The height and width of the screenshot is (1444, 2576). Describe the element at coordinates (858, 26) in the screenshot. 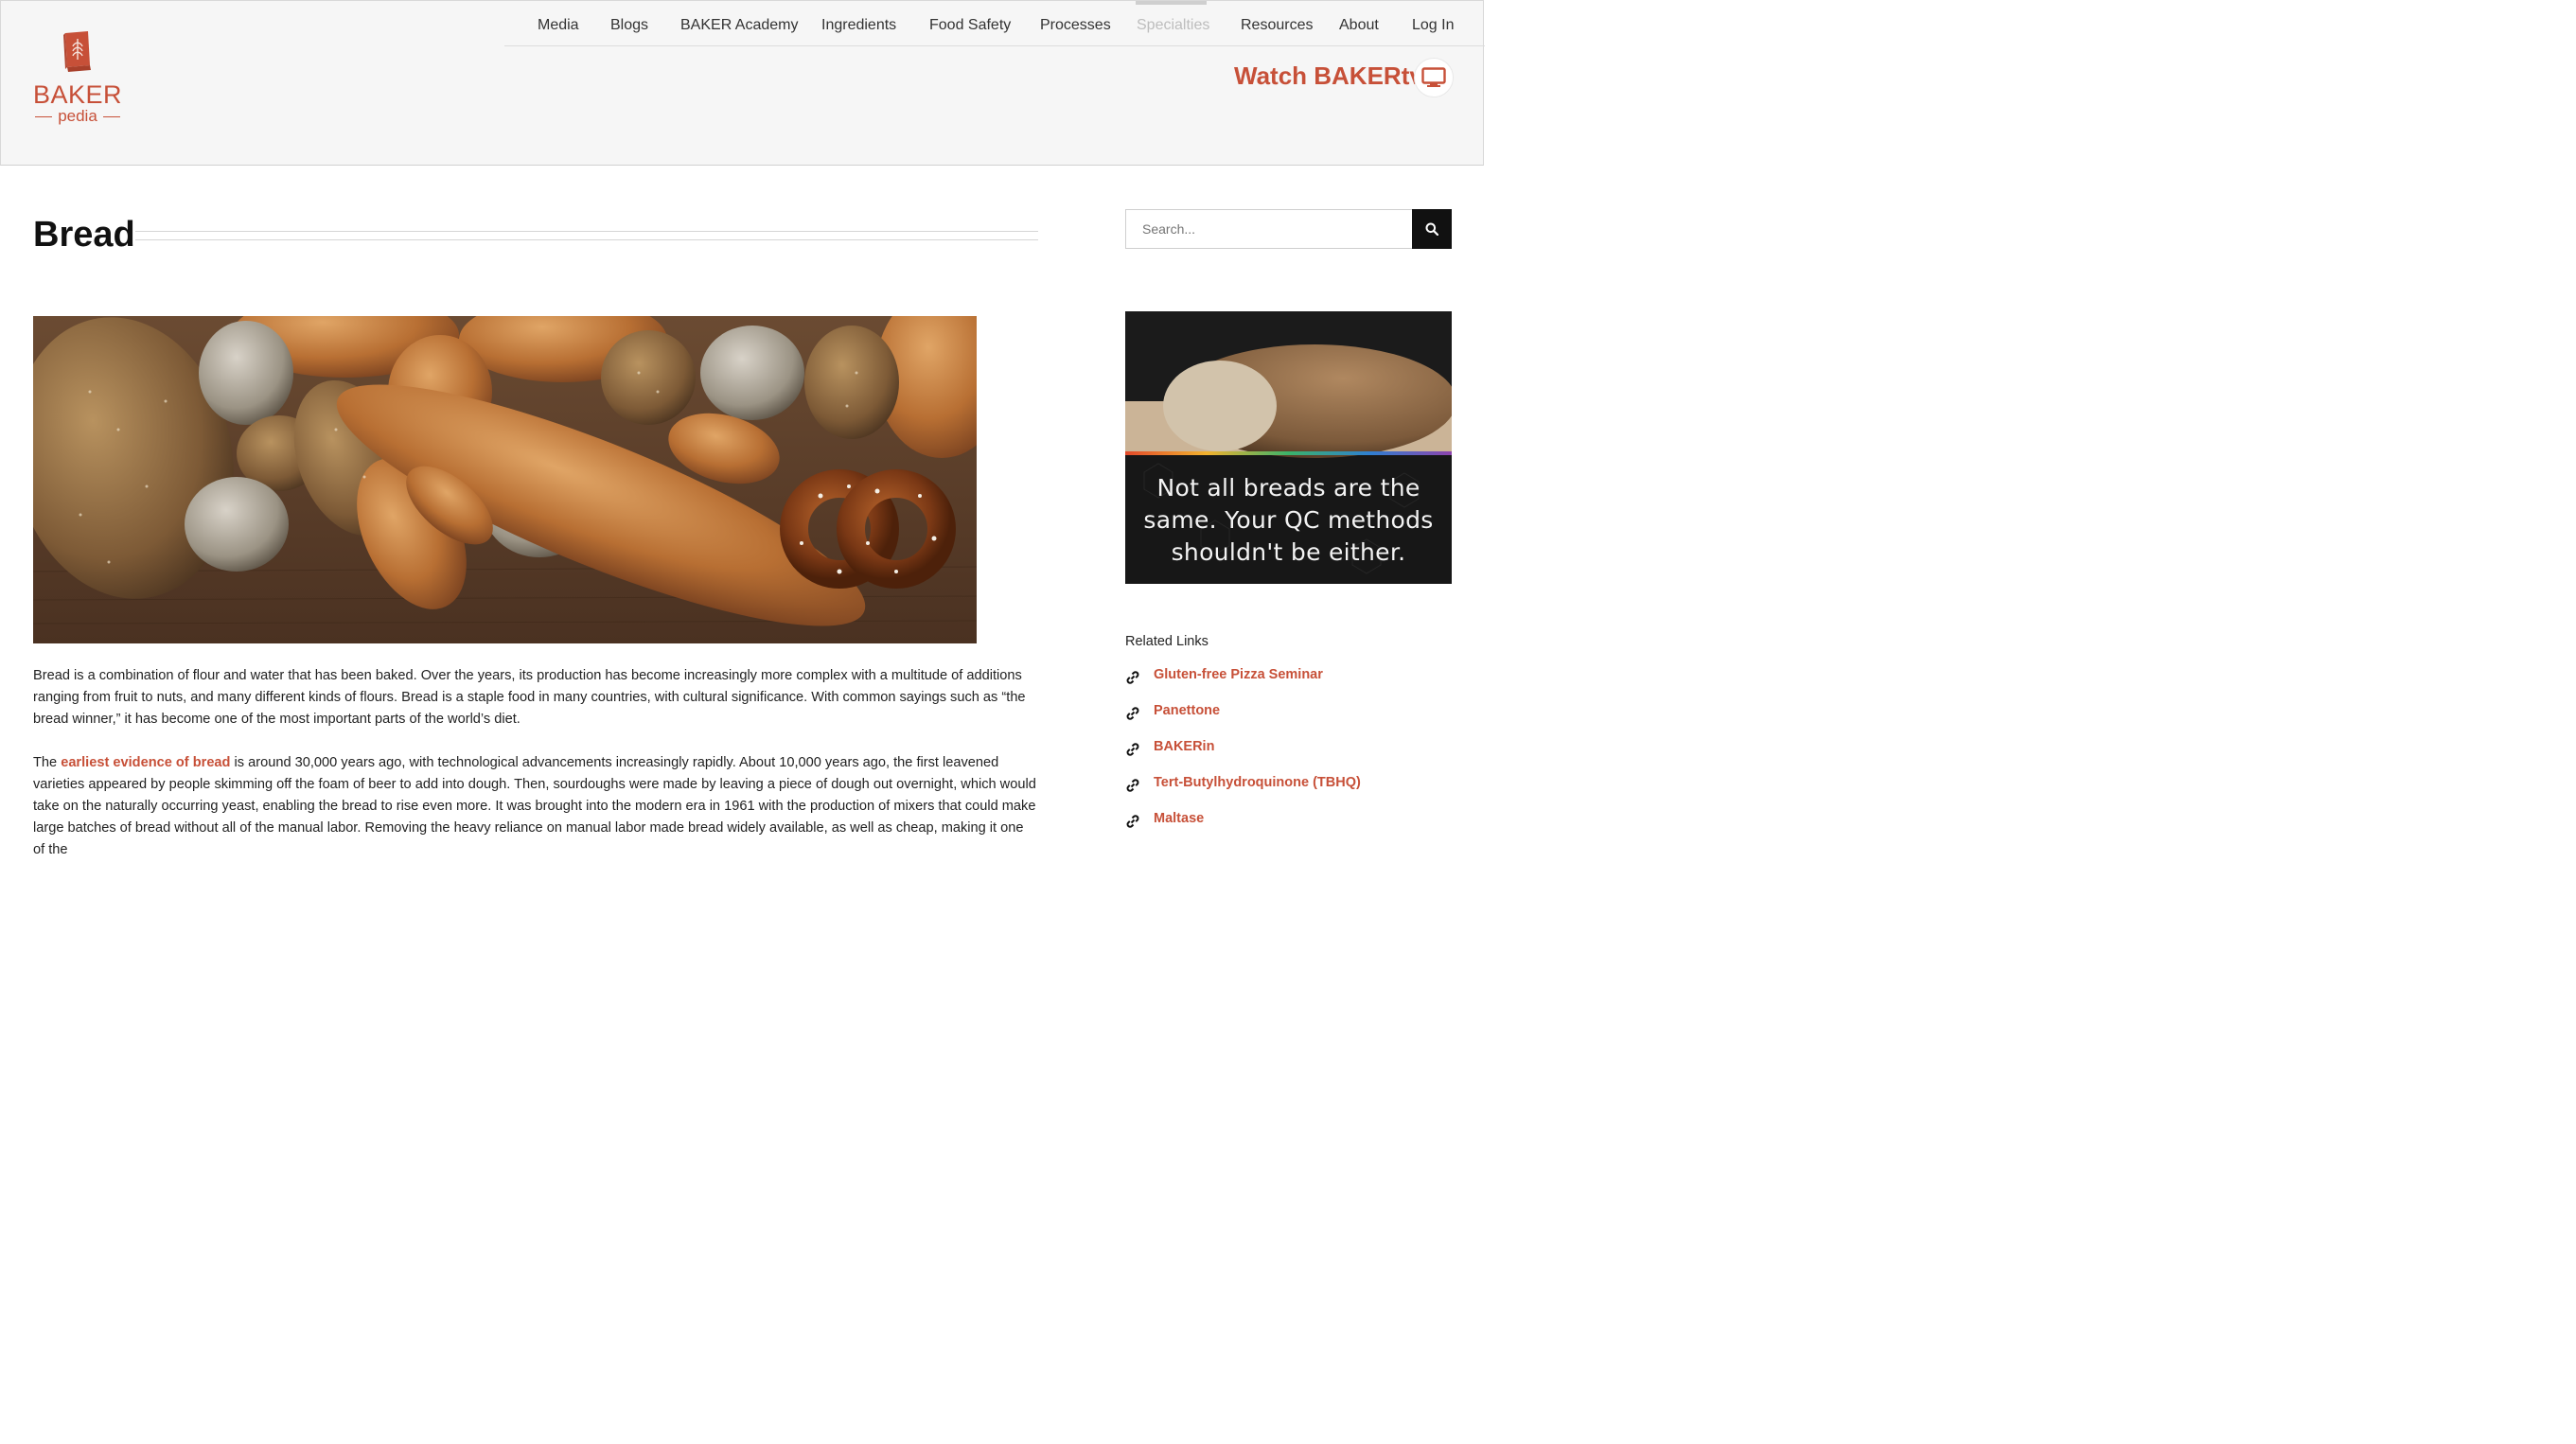

I see `nav-item-ingredients: Ingredients` at that location.